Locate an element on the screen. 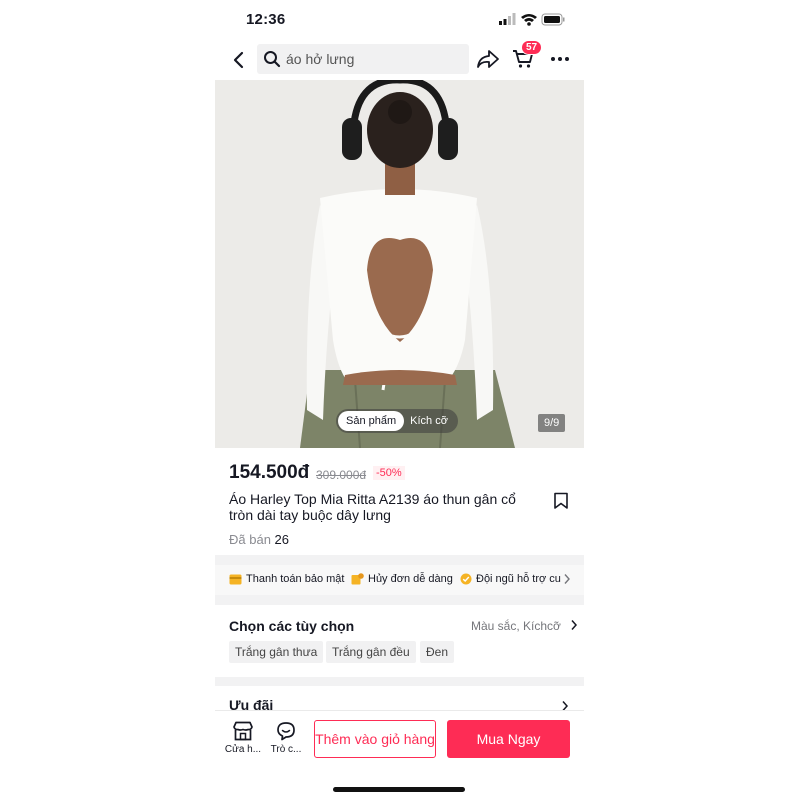 The image size is (800, 801). feature-label: Thanh toán bảo mật is located at coordinates (295, 579).